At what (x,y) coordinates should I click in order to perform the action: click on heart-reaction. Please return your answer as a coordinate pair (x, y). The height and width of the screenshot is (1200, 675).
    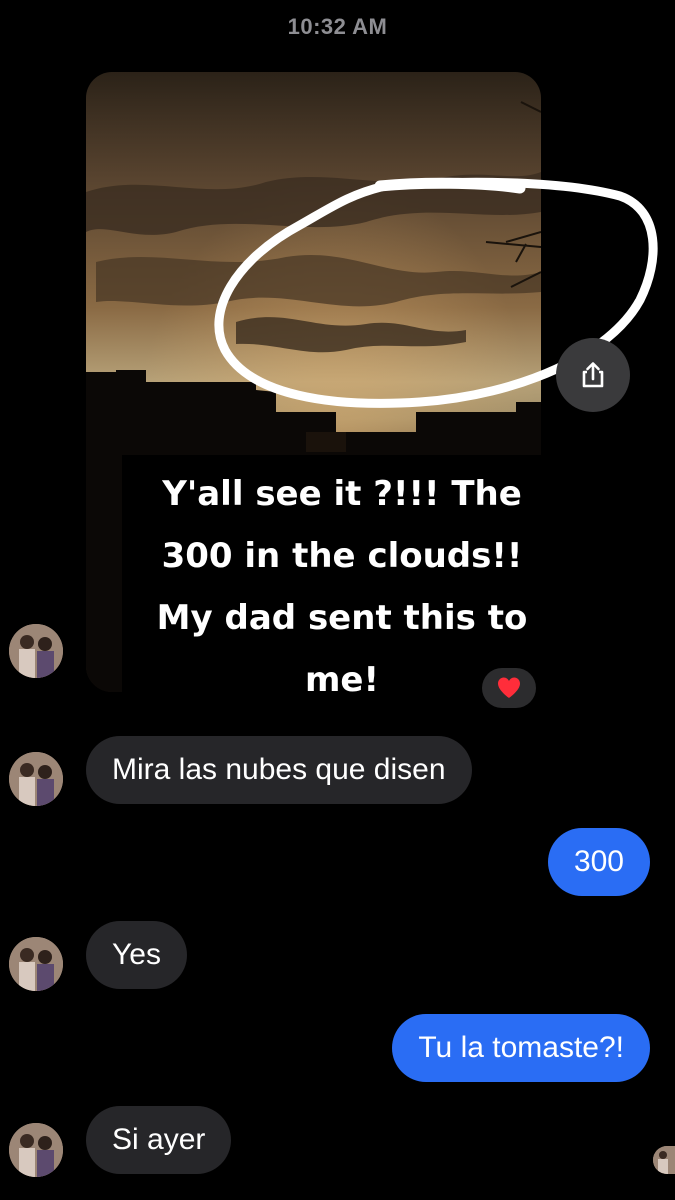
    Looking at the image, I should click on (509, 688).